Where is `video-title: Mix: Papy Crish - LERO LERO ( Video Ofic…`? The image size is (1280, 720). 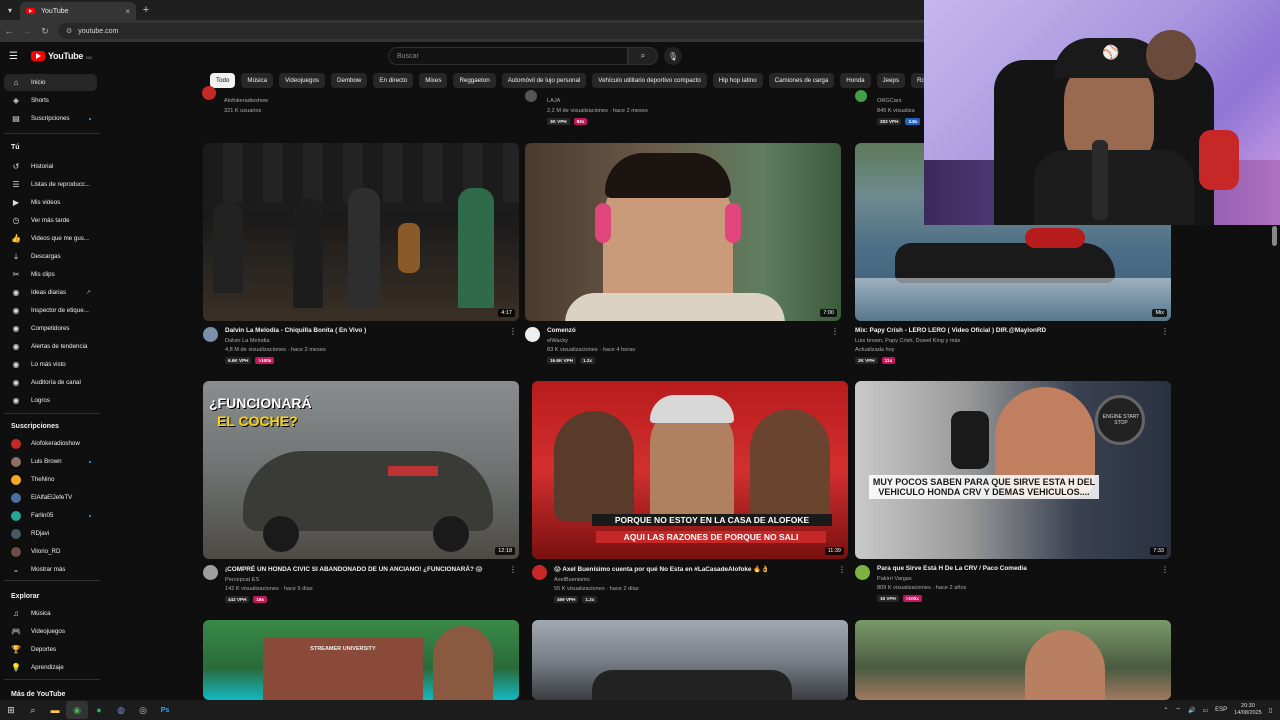 video-title: Mix: Papy Crish - LERO LERO ( Video Ofic… is located at coordinates (997, 330).